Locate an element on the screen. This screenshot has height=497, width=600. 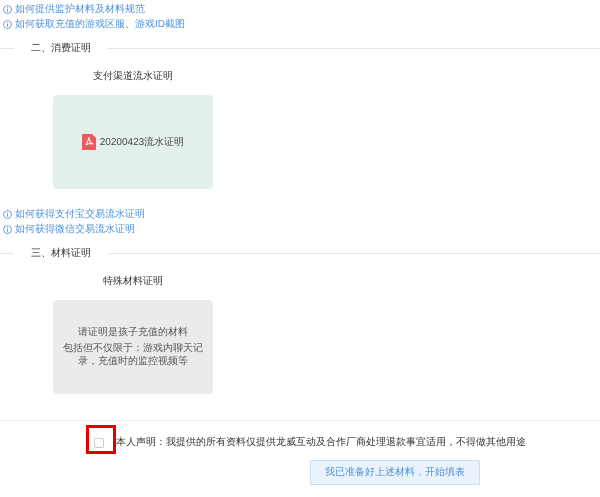
hint-text: 请证明是孩子充值的材料 is located at coordinates (133, 332).